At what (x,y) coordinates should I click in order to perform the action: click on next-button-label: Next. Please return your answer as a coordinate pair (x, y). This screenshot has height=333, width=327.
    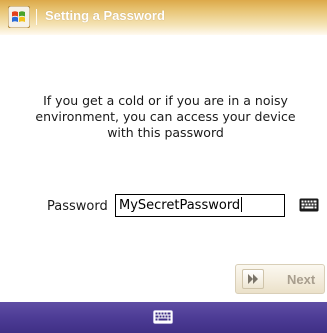
    Looking at the image, I should click on (301, 279).